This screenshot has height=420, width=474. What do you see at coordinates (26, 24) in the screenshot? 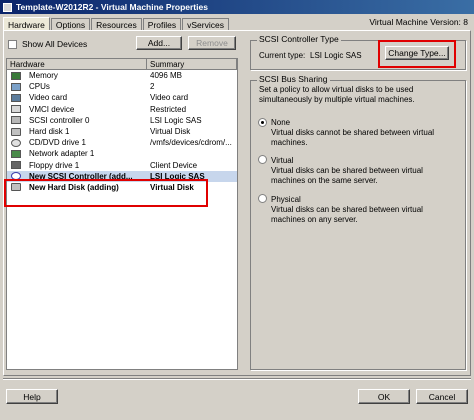
I see `tab-hardware: Hardware` at bounding box center [26, 24].